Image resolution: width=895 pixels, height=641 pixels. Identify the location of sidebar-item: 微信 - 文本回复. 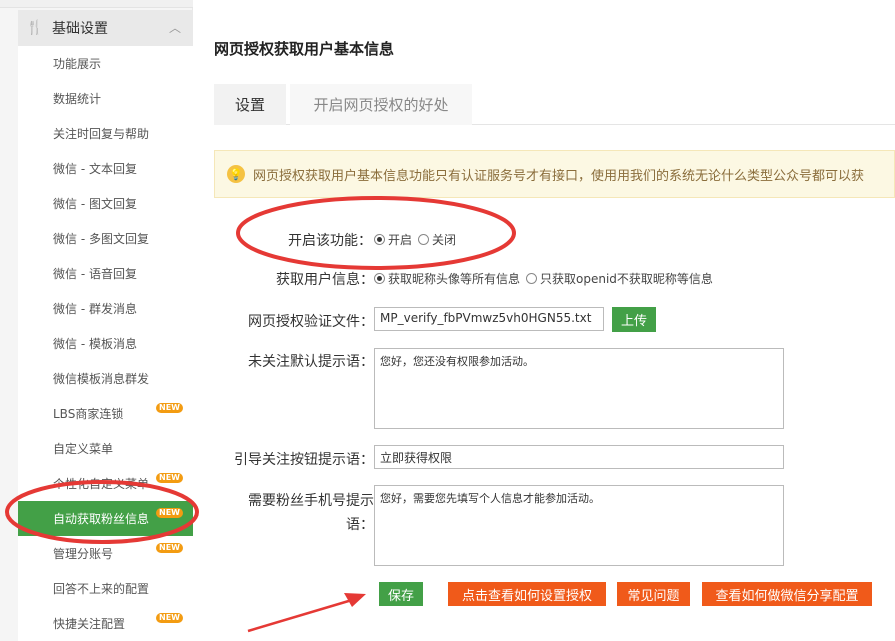
(105, 168).